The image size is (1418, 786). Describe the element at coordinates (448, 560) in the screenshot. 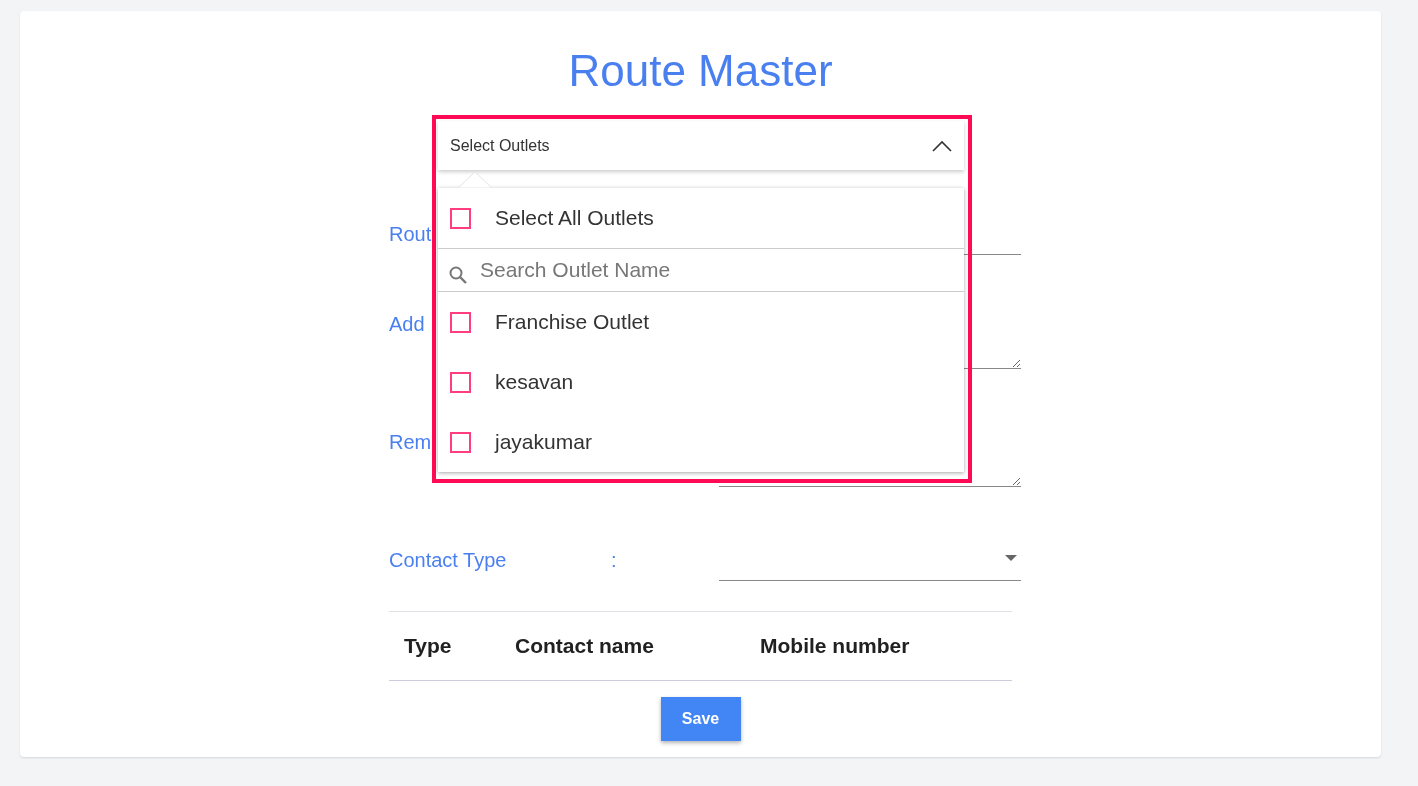

I see `field-label: Contact Type` at that location.